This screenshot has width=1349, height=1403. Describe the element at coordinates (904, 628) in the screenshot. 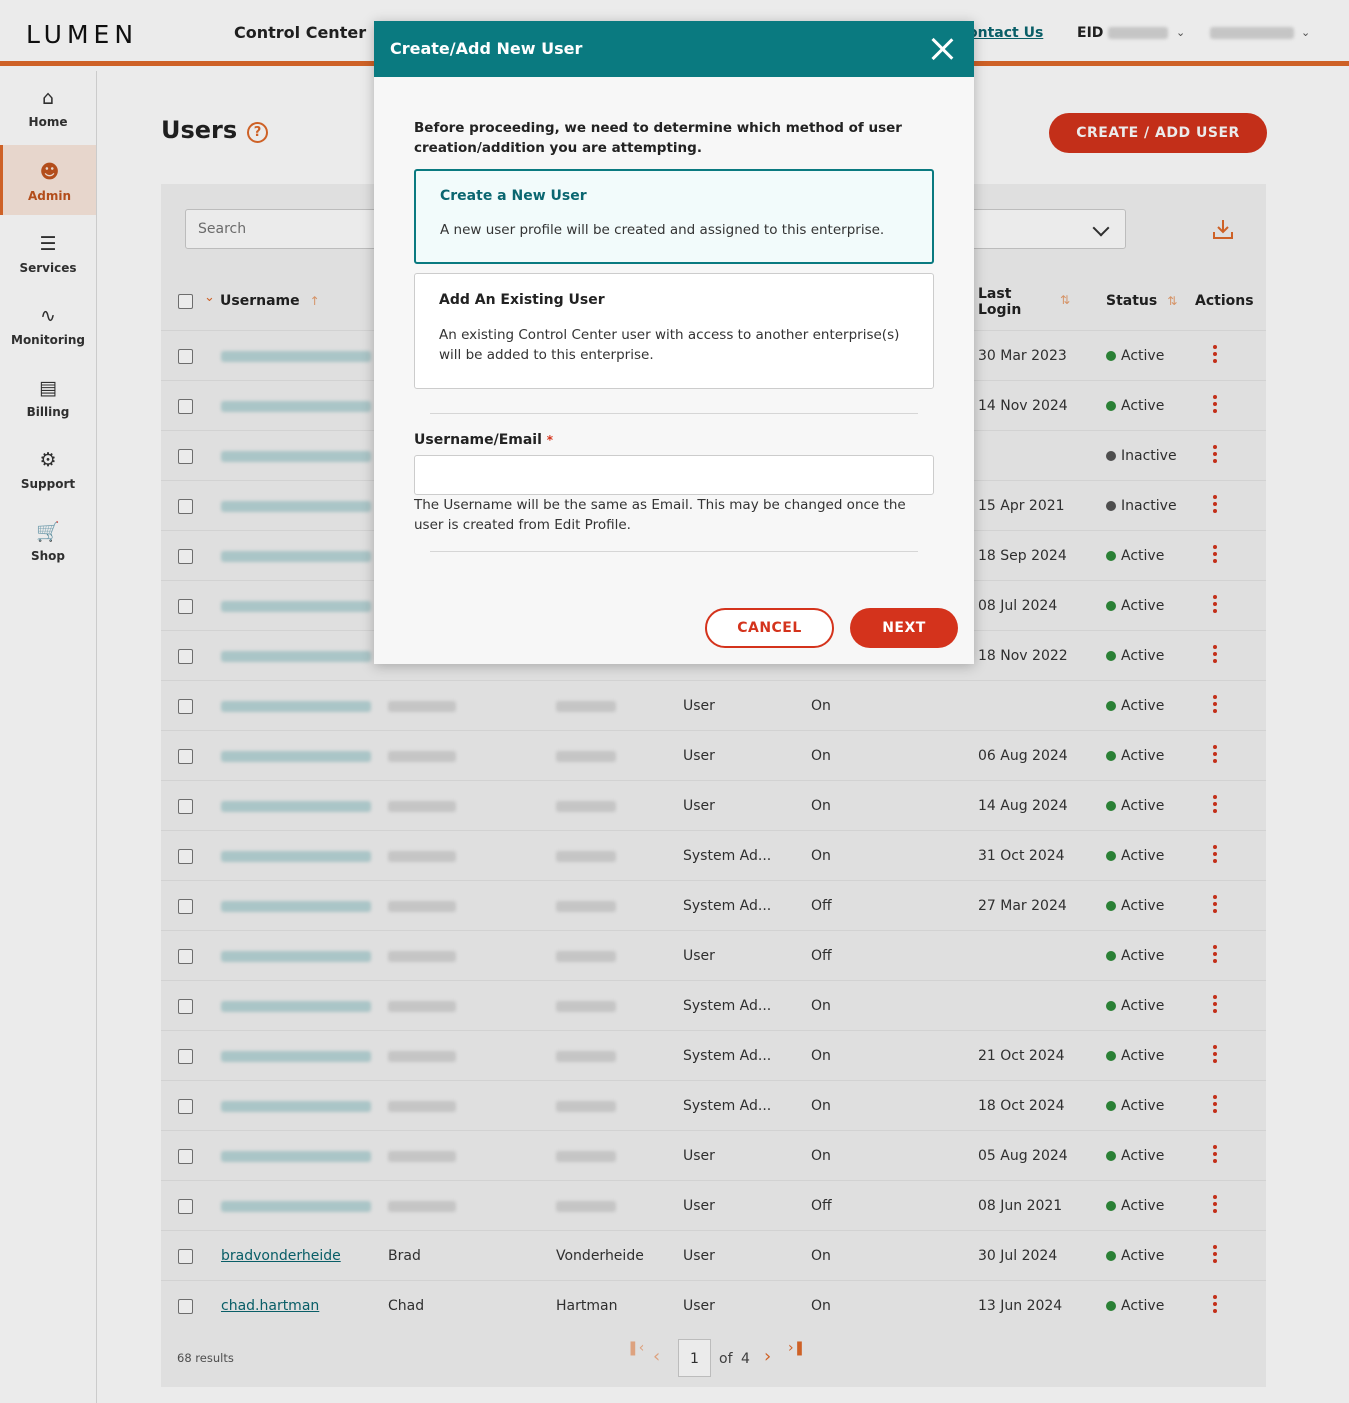

I see `next-button: NEXT` at that location.